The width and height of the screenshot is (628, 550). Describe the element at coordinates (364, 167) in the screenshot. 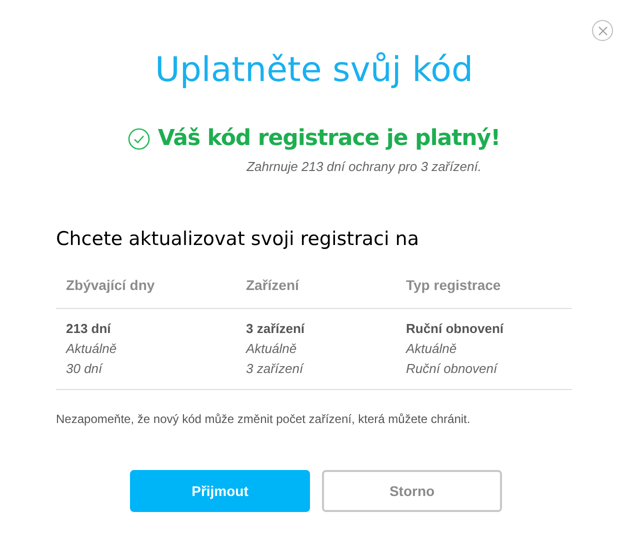

I see `status-detail: Zahrnuje 213 dní ochrany pro 3 zařízení.` at that location.